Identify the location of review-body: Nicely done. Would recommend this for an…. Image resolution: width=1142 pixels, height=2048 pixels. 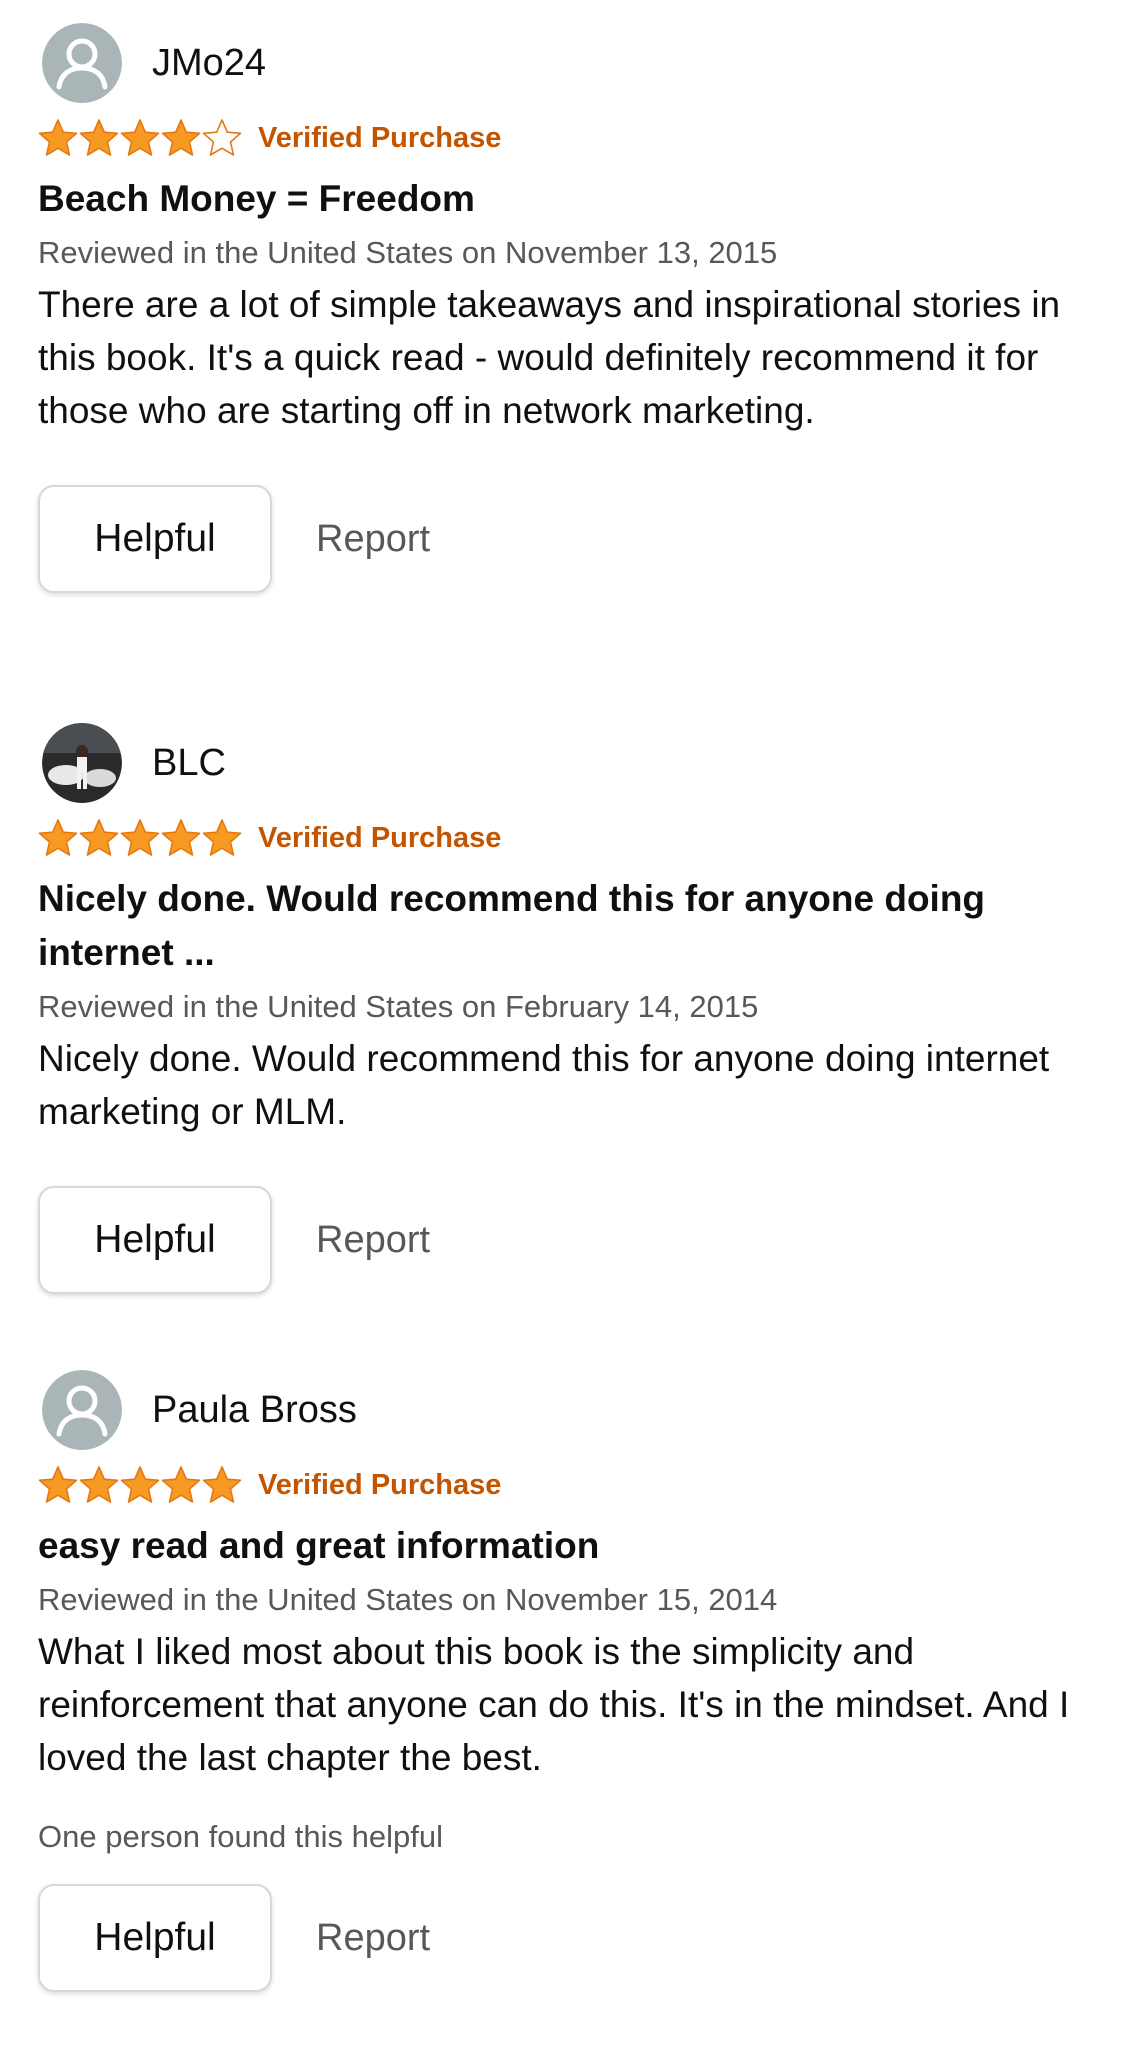
(544, 1085).